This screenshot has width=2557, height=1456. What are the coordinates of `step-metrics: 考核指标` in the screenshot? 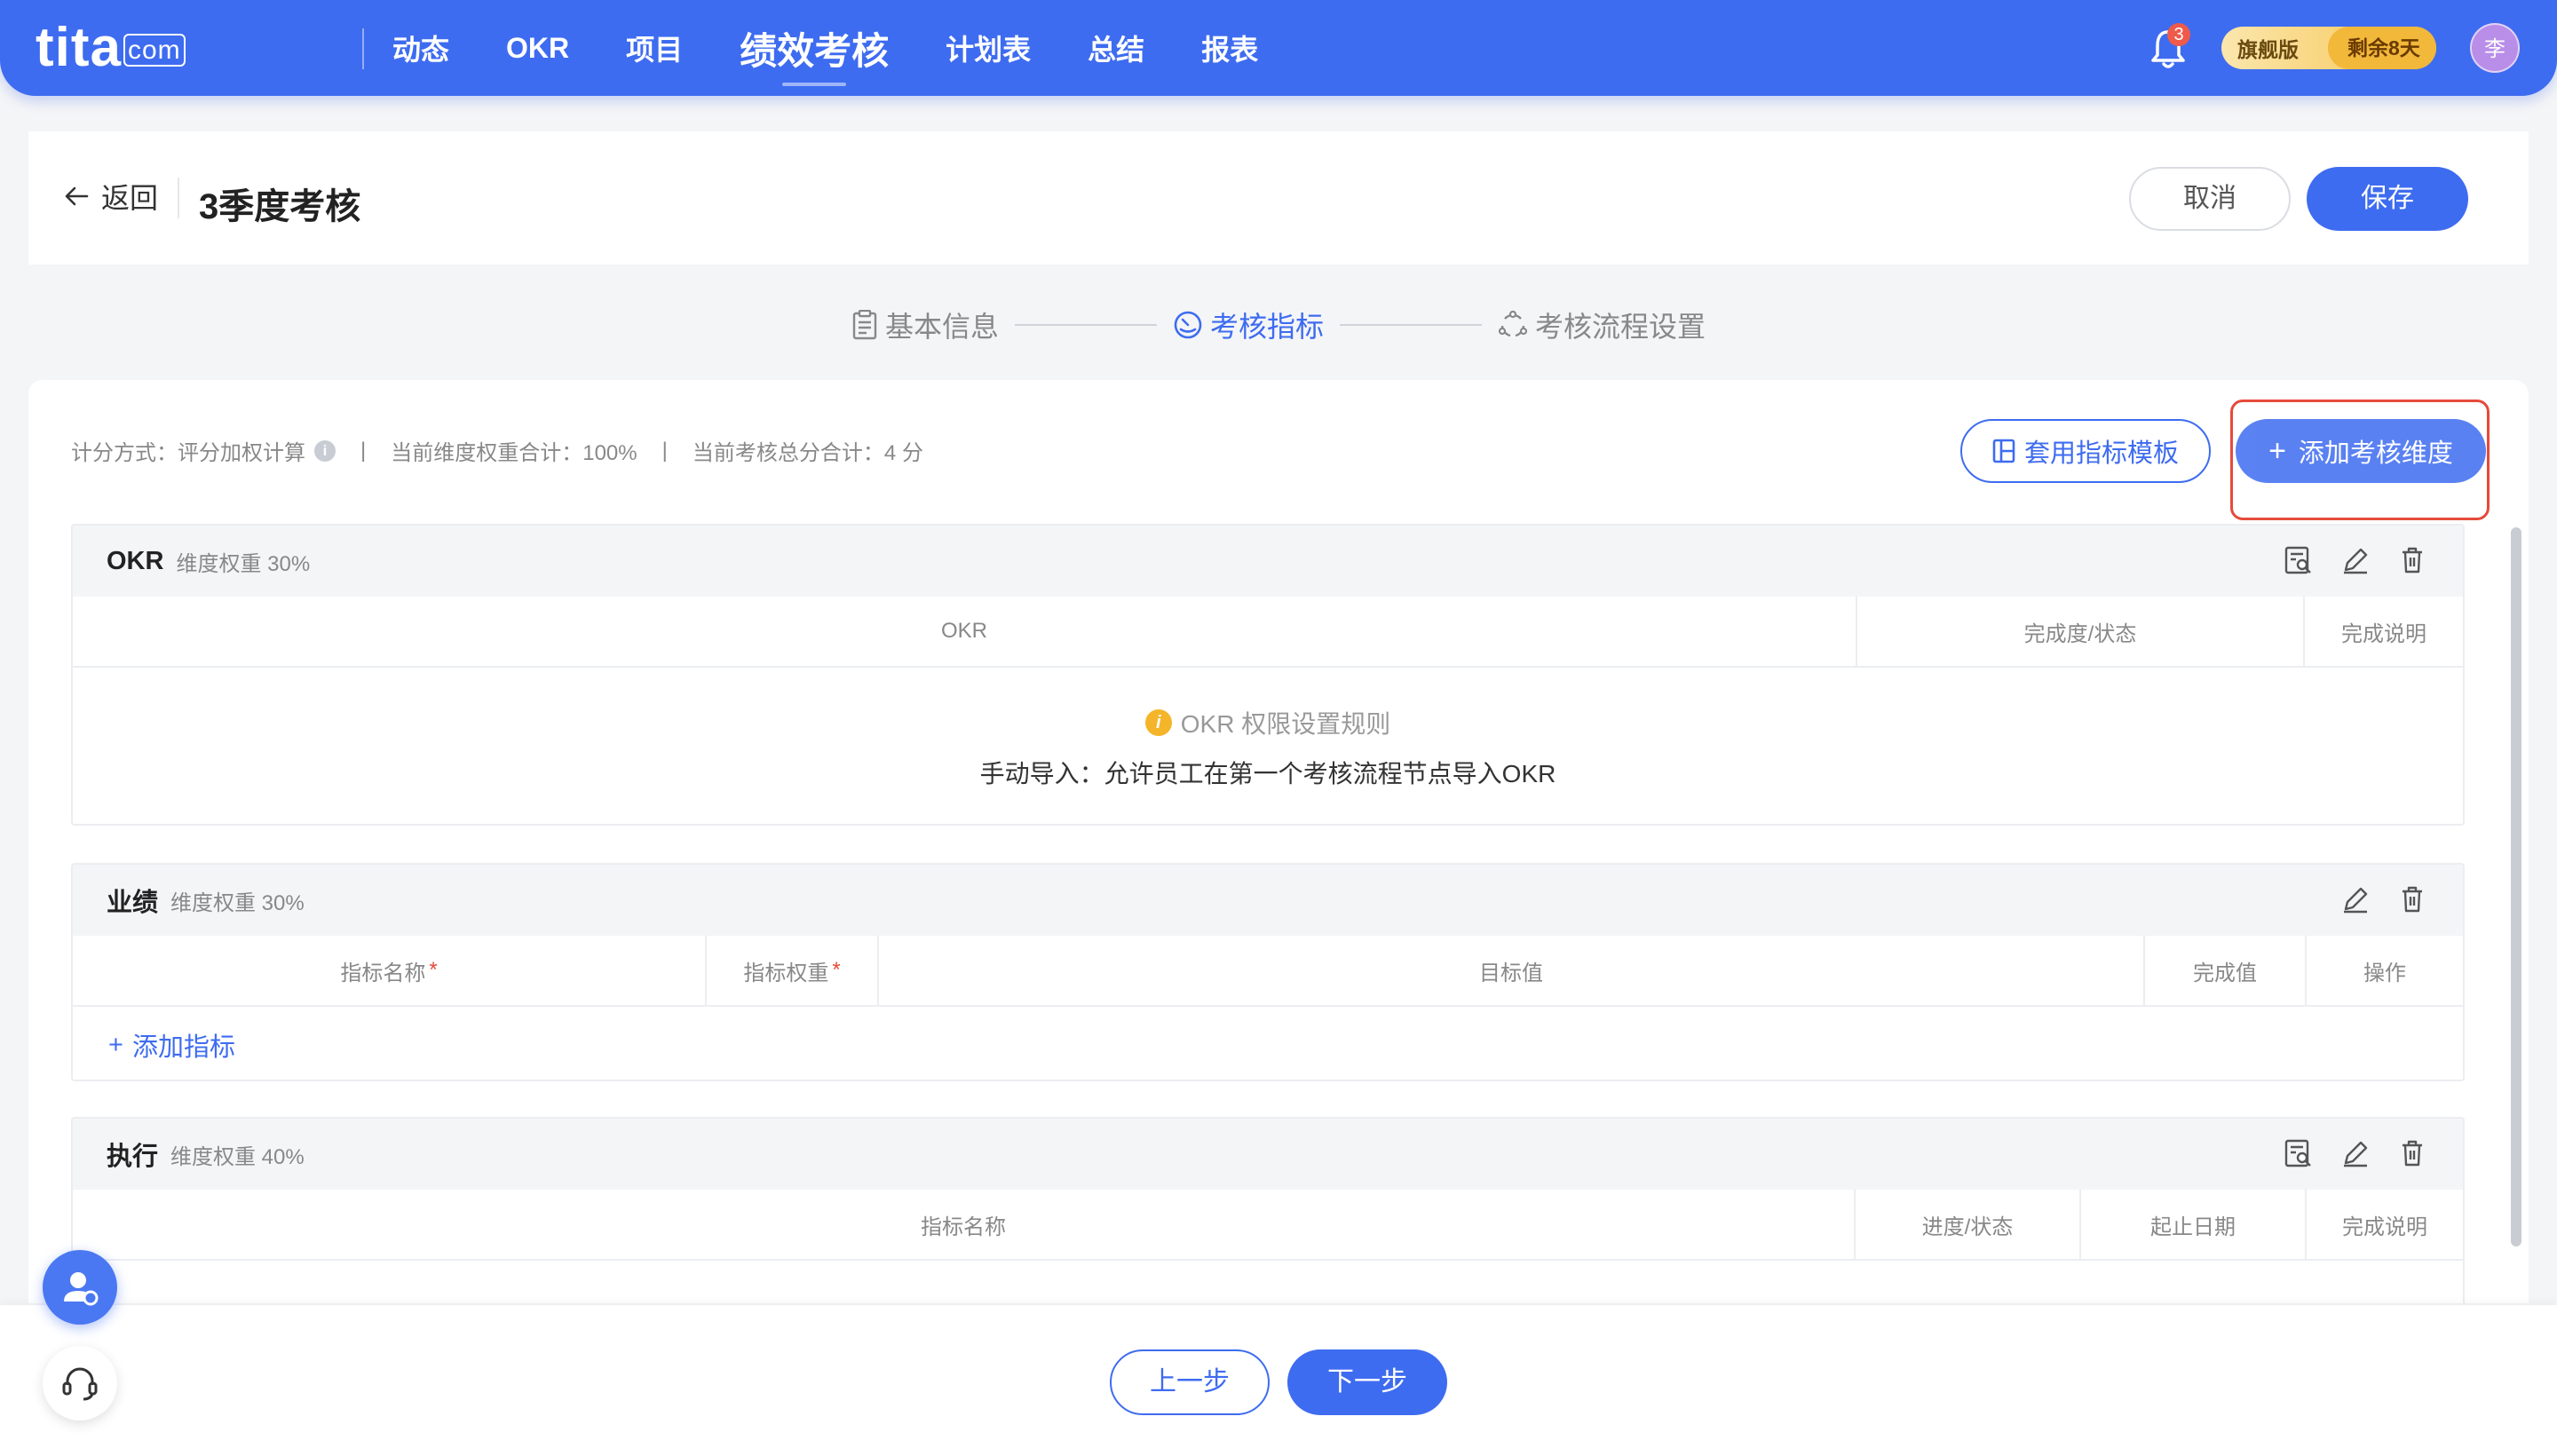 It's located at (1248, 325).